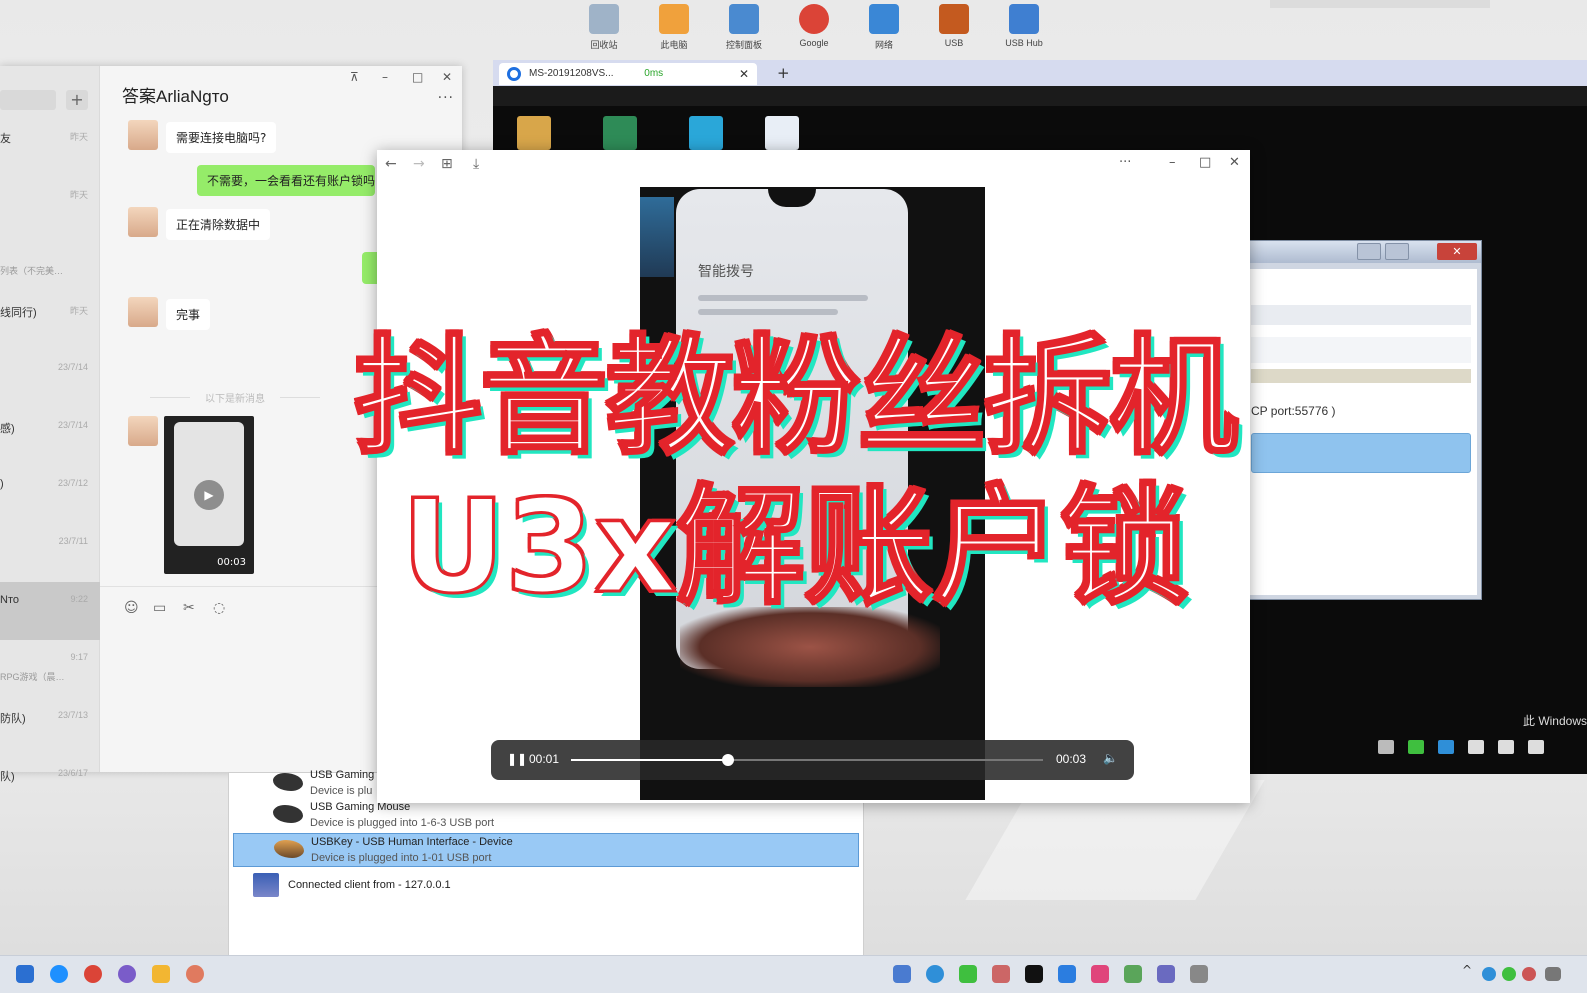 The height and width of the screenshot is (993, 1587). Describe the element at coordinates (517, 759) in the screenshot. I see `pause-button: ❚❚` at that location.